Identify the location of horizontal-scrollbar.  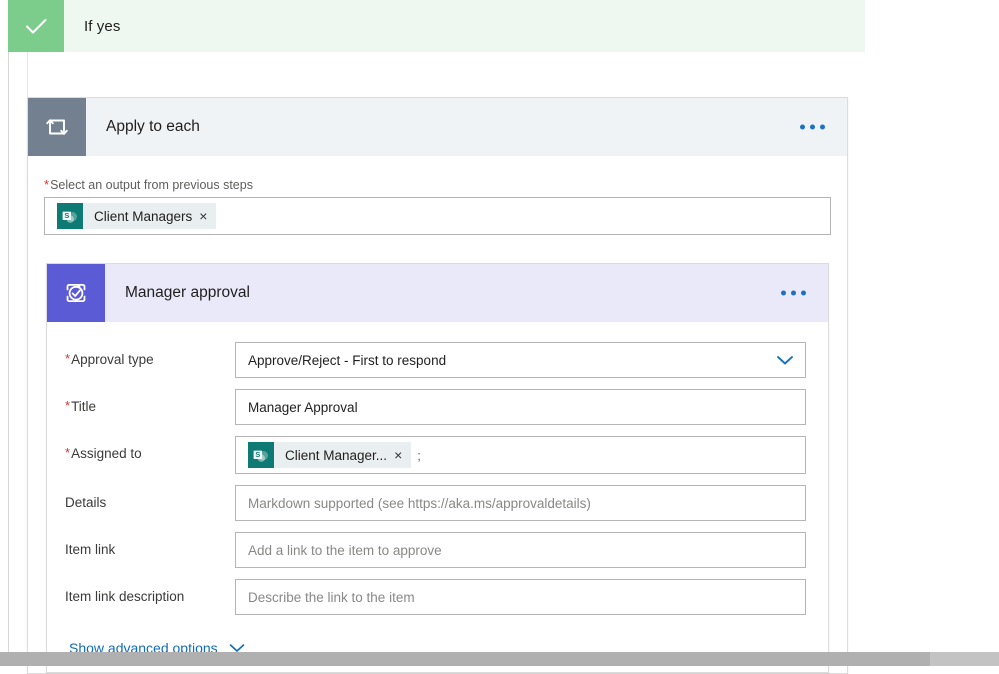
(499, 659).